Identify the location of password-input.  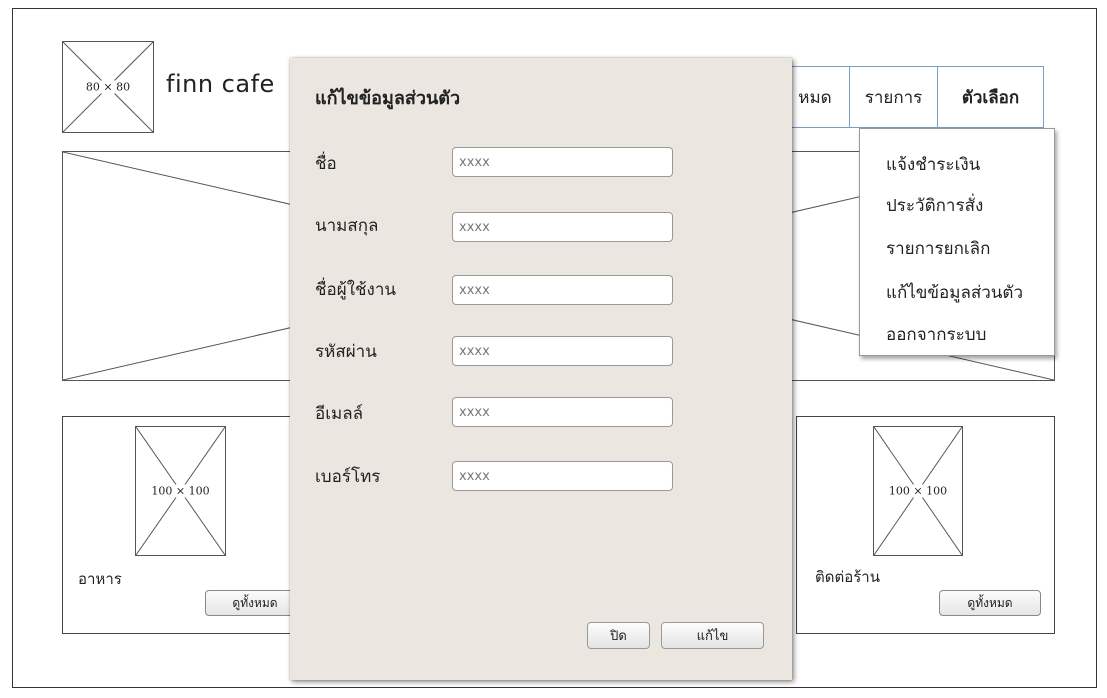
(562, 351).